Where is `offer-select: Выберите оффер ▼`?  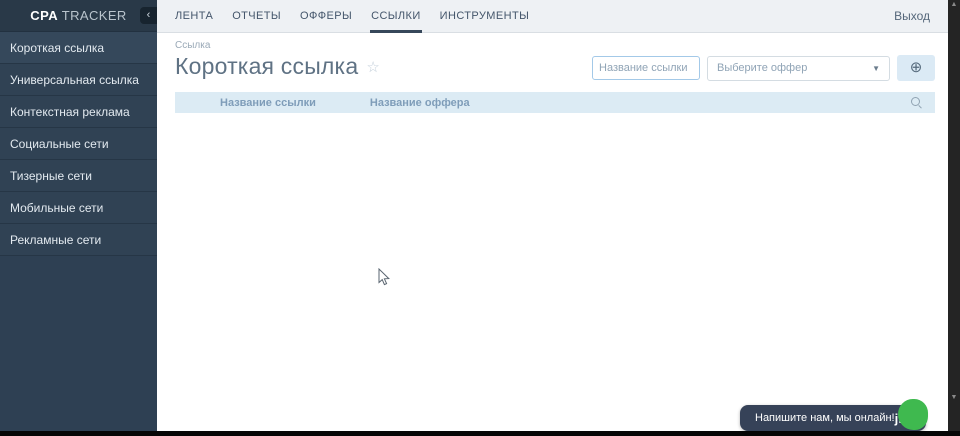
offer-select: Выберите оффер ▼ is located at coordinates (798, 68).